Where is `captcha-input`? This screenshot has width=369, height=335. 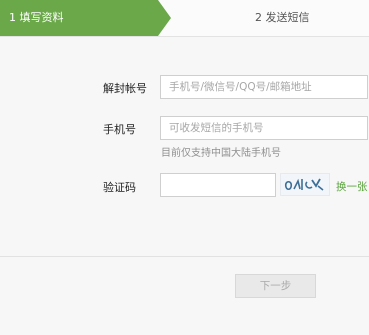 captcha-input is located at coordinates (218, 185).